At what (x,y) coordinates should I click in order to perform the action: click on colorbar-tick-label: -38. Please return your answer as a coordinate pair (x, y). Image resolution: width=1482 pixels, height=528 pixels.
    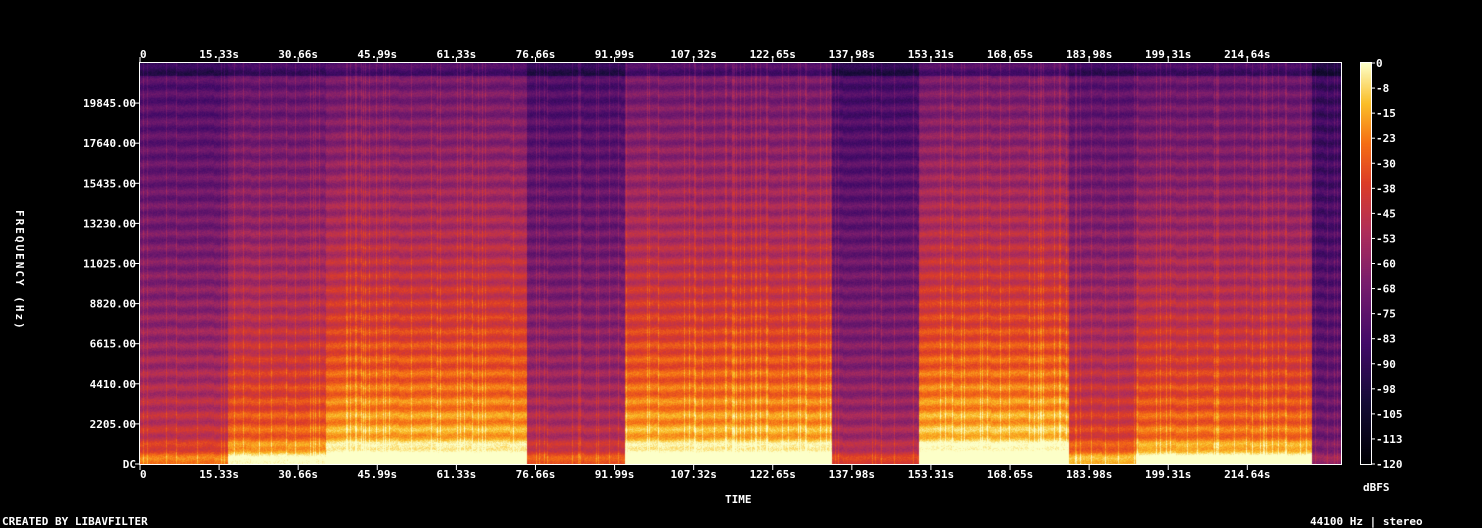
    Looking at the image, I should click on (1386, 188).